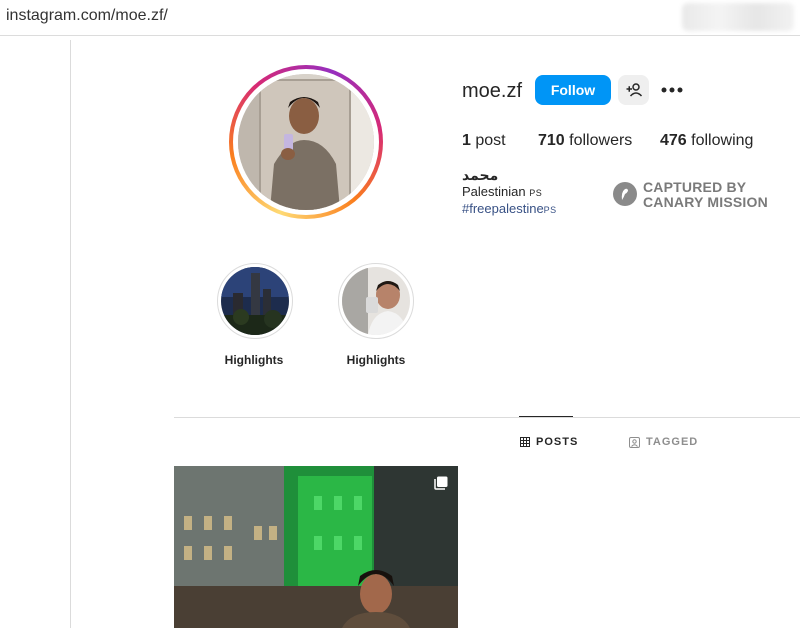  What do you see at coordinates (480, 175) in the screenshot?
I see `profile-full-name: محمد` at bounding box center [480, 175].